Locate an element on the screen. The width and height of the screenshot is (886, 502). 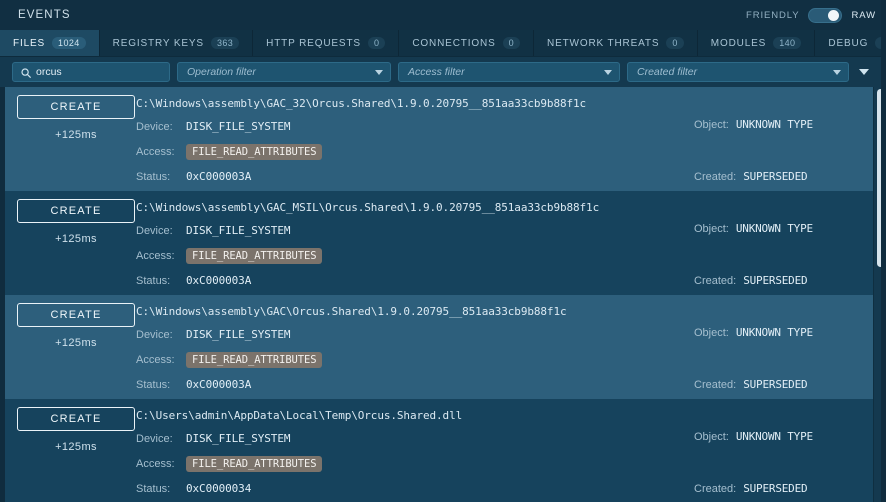
mode-switch is located at coordinates (825, 15).